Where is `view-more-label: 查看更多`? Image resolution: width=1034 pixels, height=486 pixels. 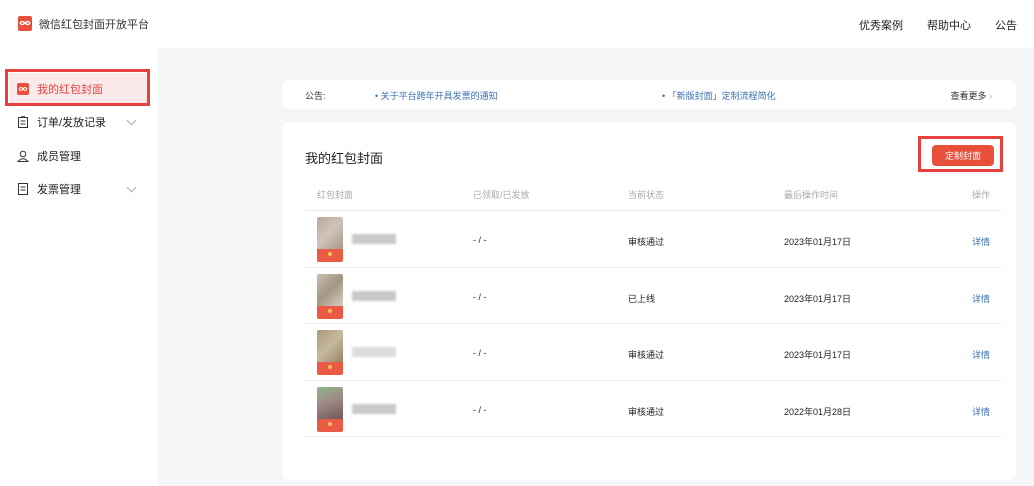
view-more-label: 查看更多 is located at coordinates (968, 96).